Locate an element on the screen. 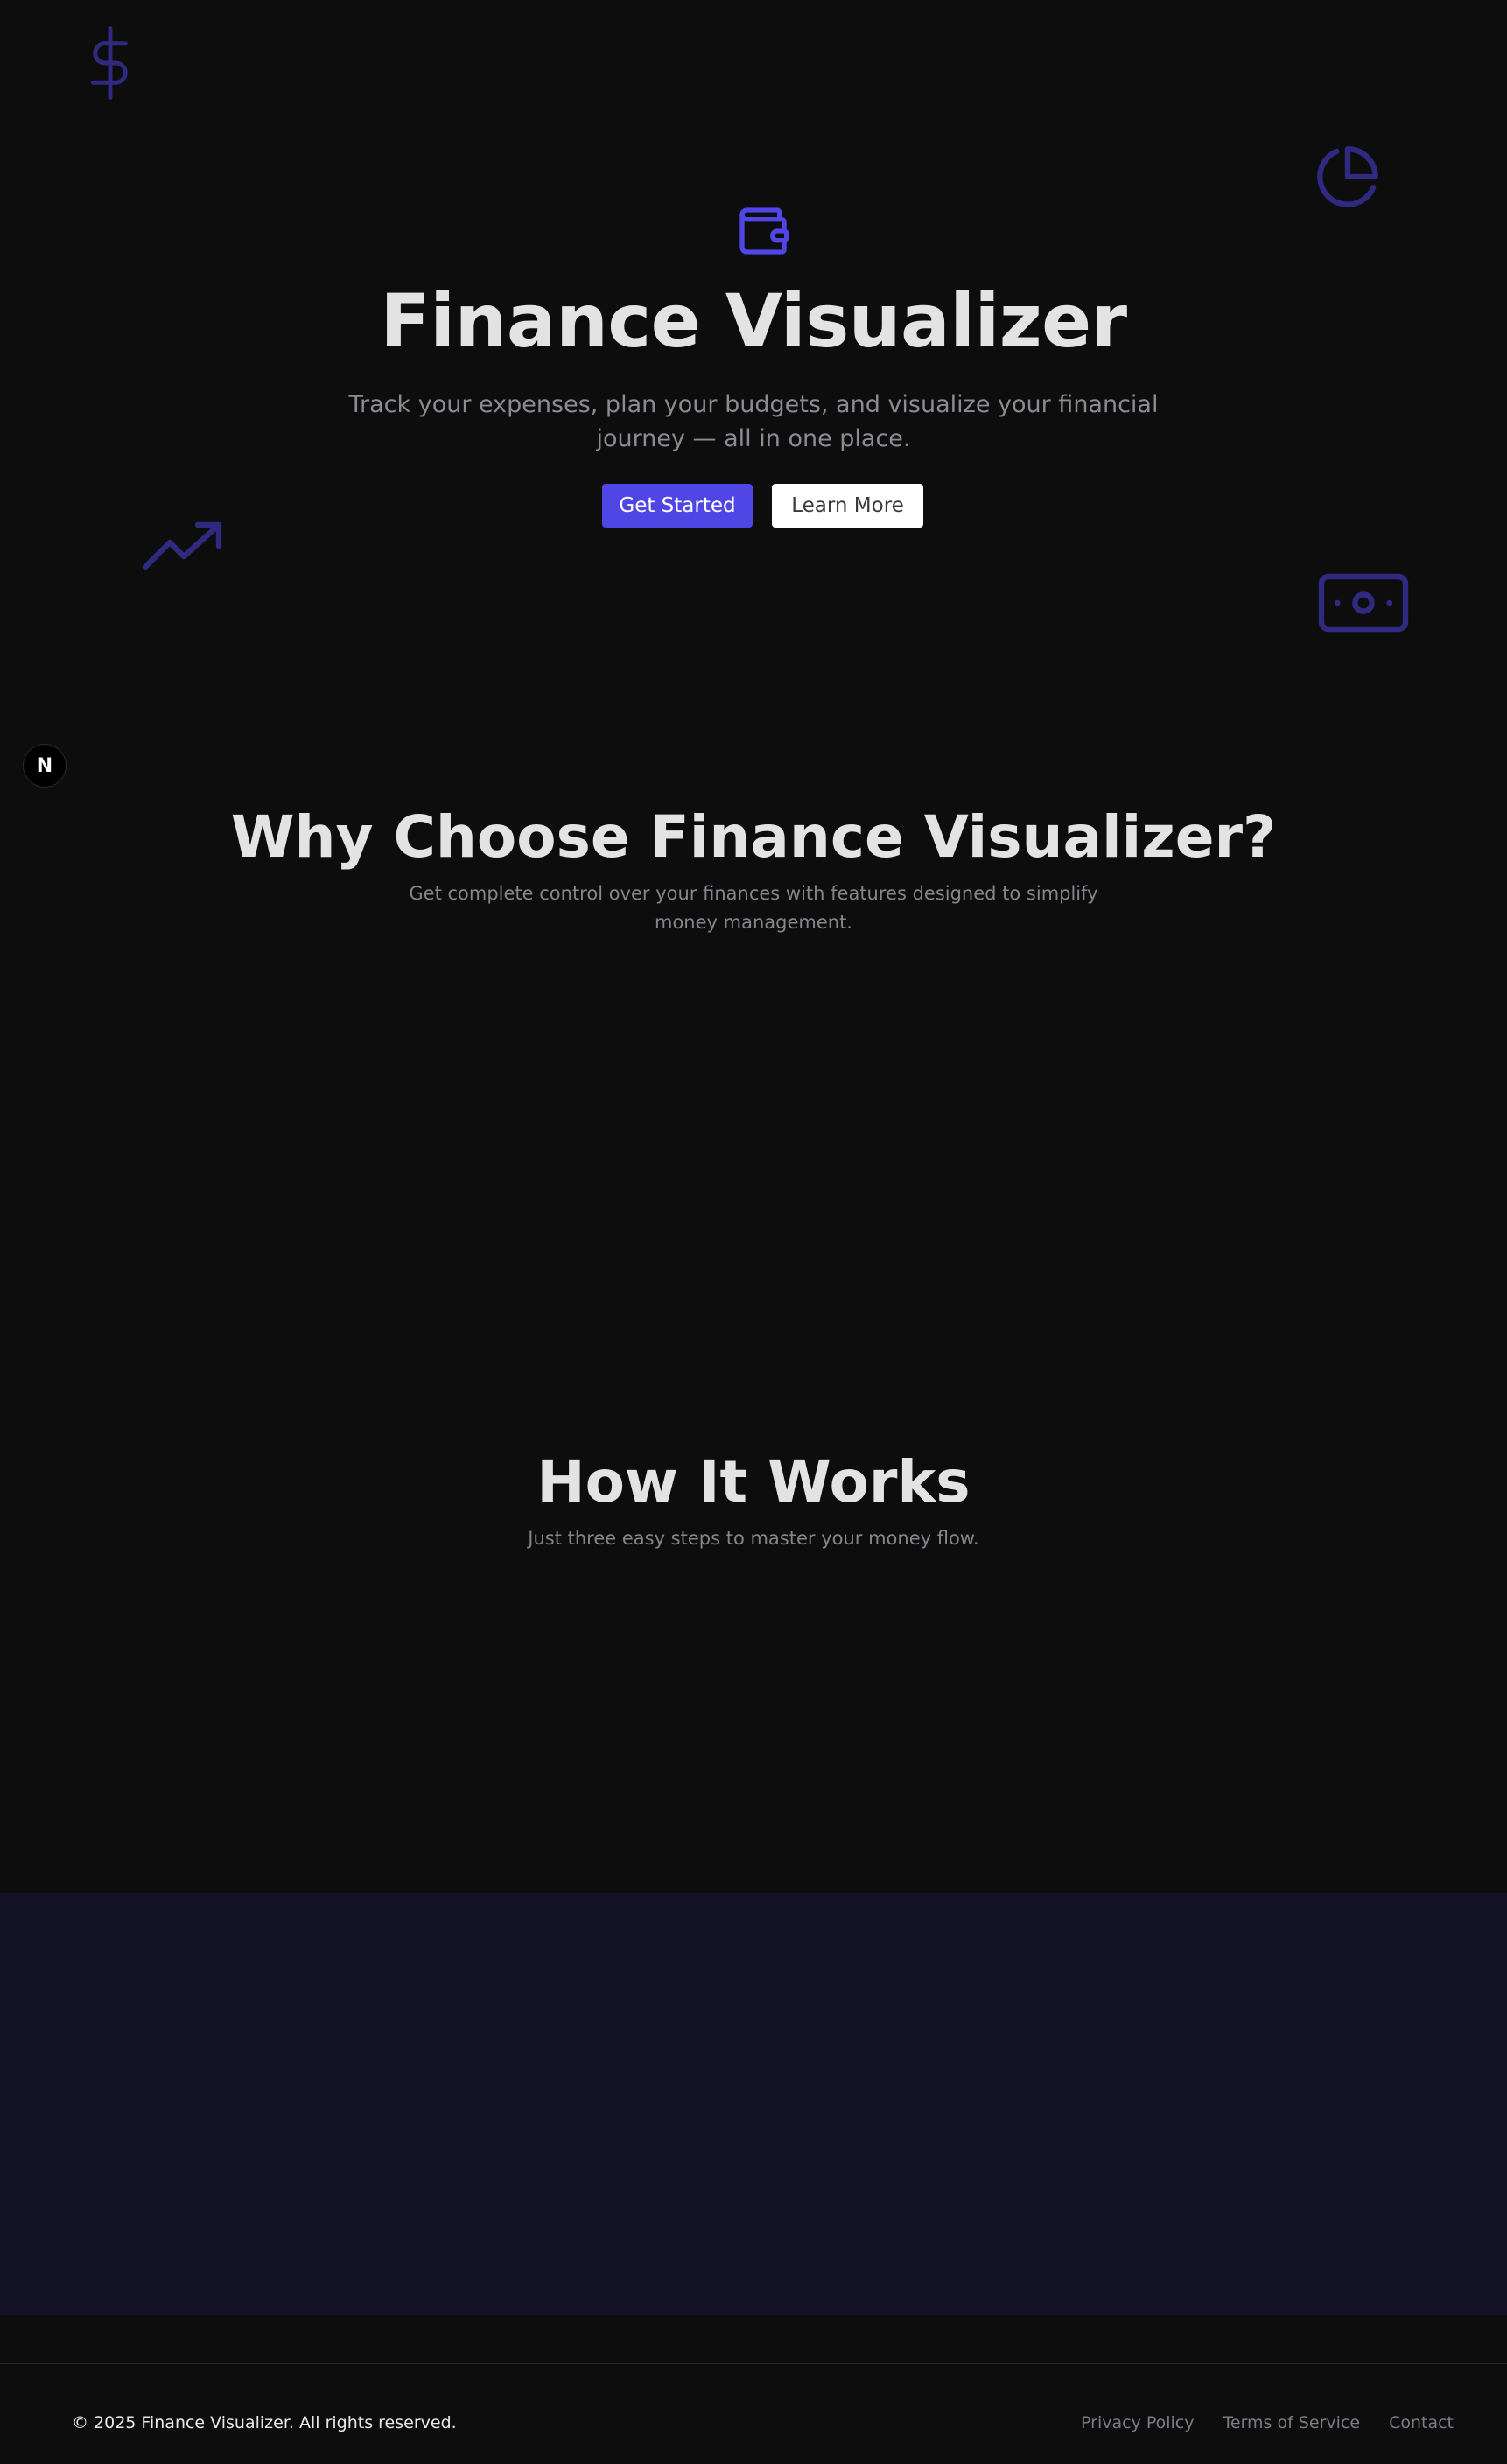  terms-of-service-link: Terms of Service is located at coordinates (1292, 2422).